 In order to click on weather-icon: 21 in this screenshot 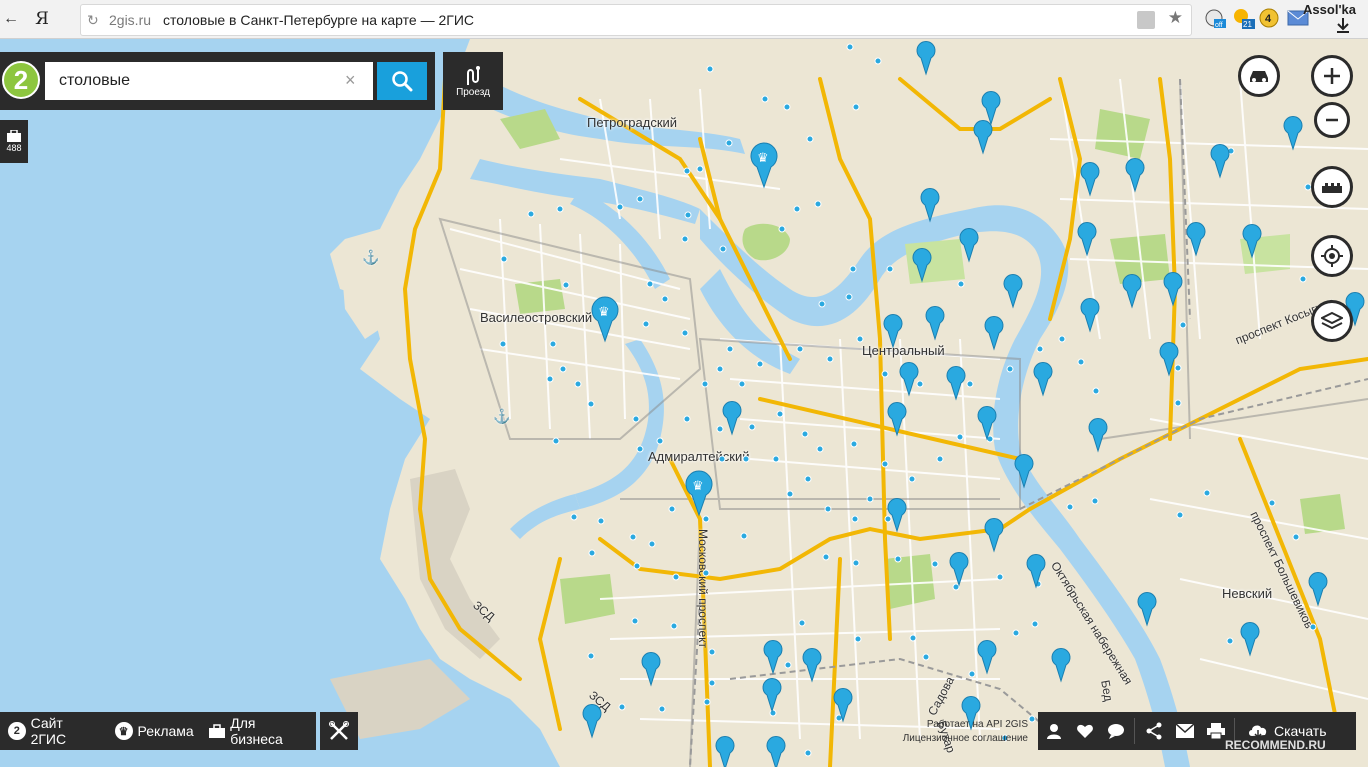, I will do `click(1243, 18)`.